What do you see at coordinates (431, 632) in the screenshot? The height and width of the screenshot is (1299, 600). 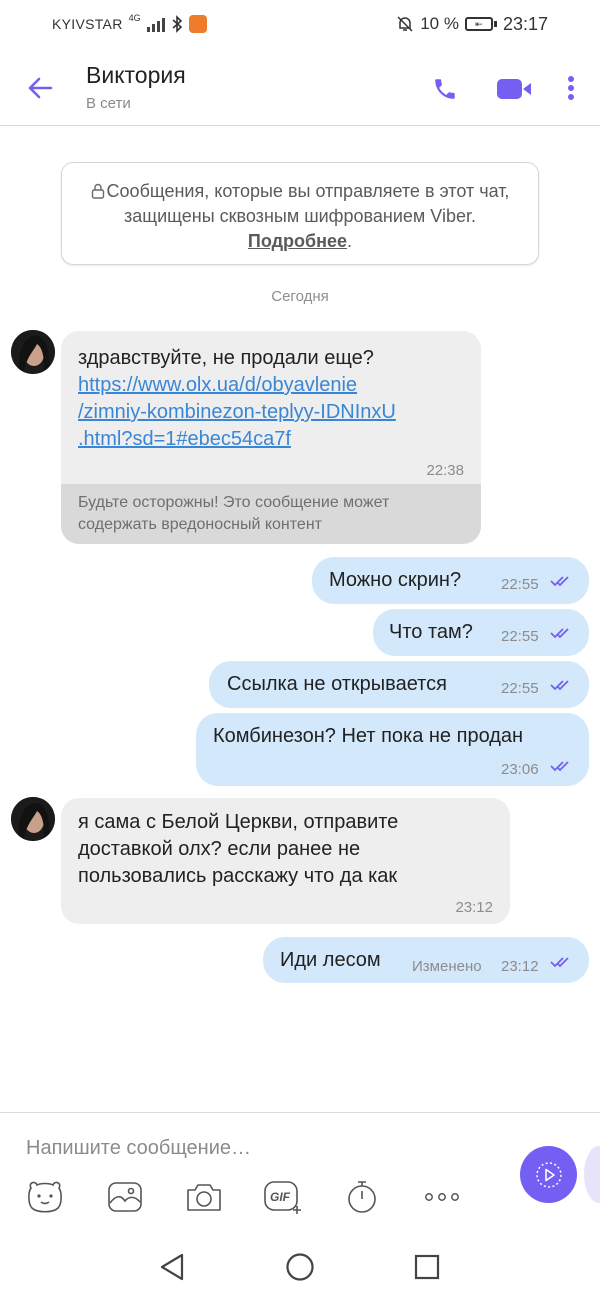 I see `message-text: Что там?` at bounding box center [431, 632].